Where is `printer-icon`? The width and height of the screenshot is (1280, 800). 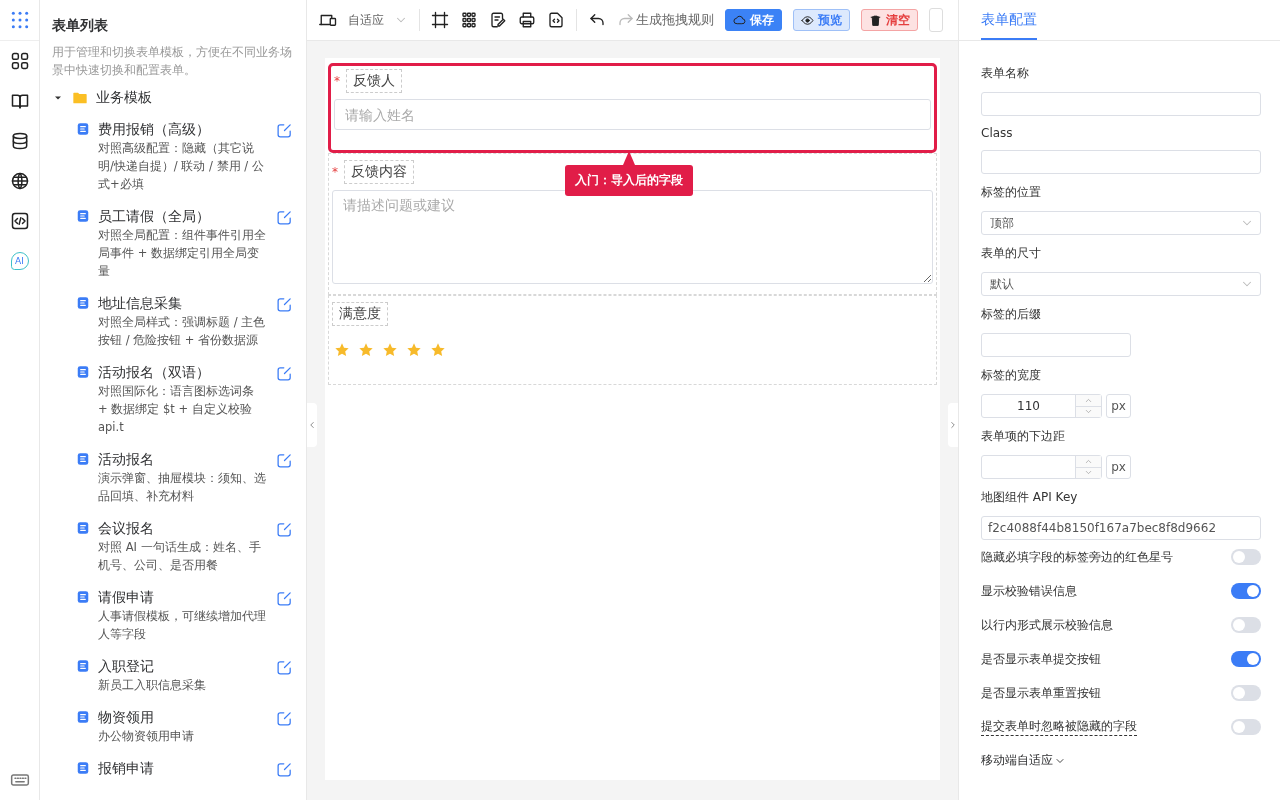
printer-icon is located at coordinates (527, 20).